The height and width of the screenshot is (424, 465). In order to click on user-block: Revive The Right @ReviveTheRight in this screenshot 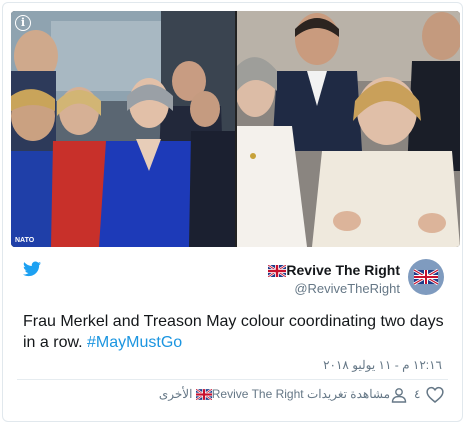, I will do `click(334, 279)`.